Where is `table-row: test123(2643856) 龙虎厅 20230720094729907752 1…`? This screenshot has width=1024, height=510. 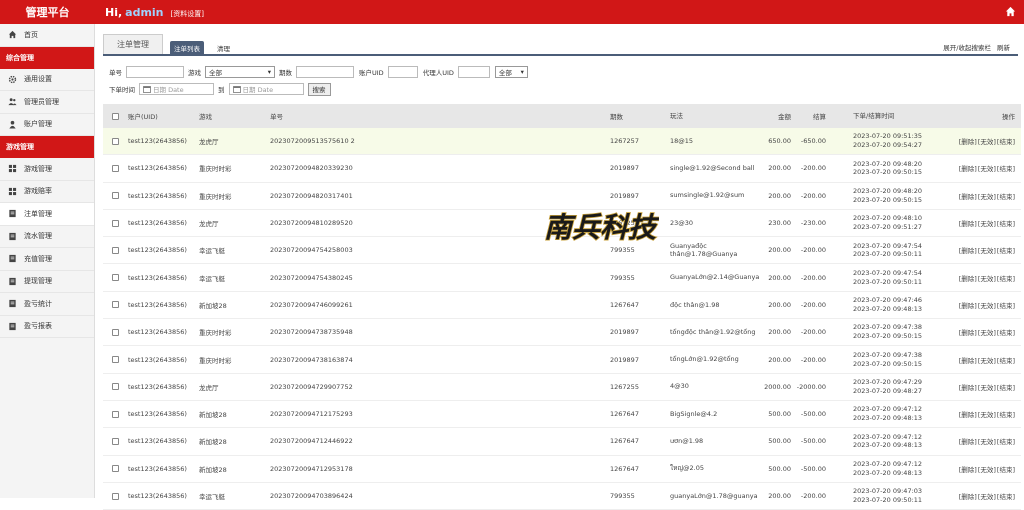
table-row: test123(2643856) 龙虎厅 20230720094729907752 1… is located at coordinates (562, 387).